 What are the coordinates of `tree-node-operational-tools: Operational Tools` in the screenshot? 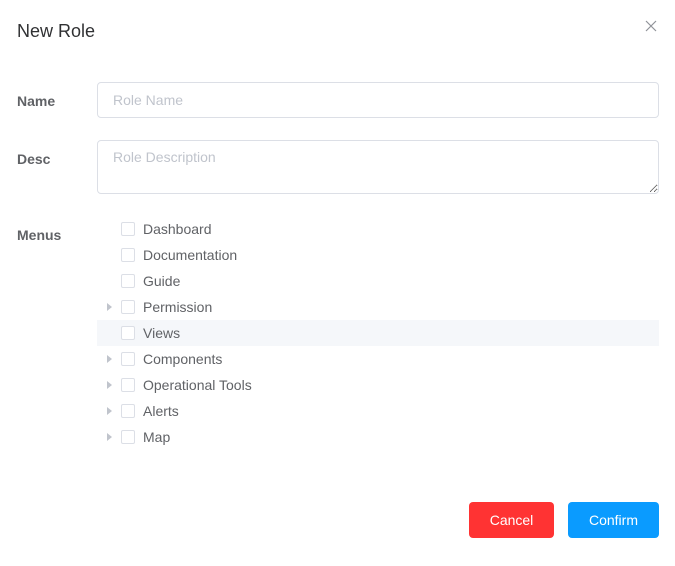 It's located at (378, 385).